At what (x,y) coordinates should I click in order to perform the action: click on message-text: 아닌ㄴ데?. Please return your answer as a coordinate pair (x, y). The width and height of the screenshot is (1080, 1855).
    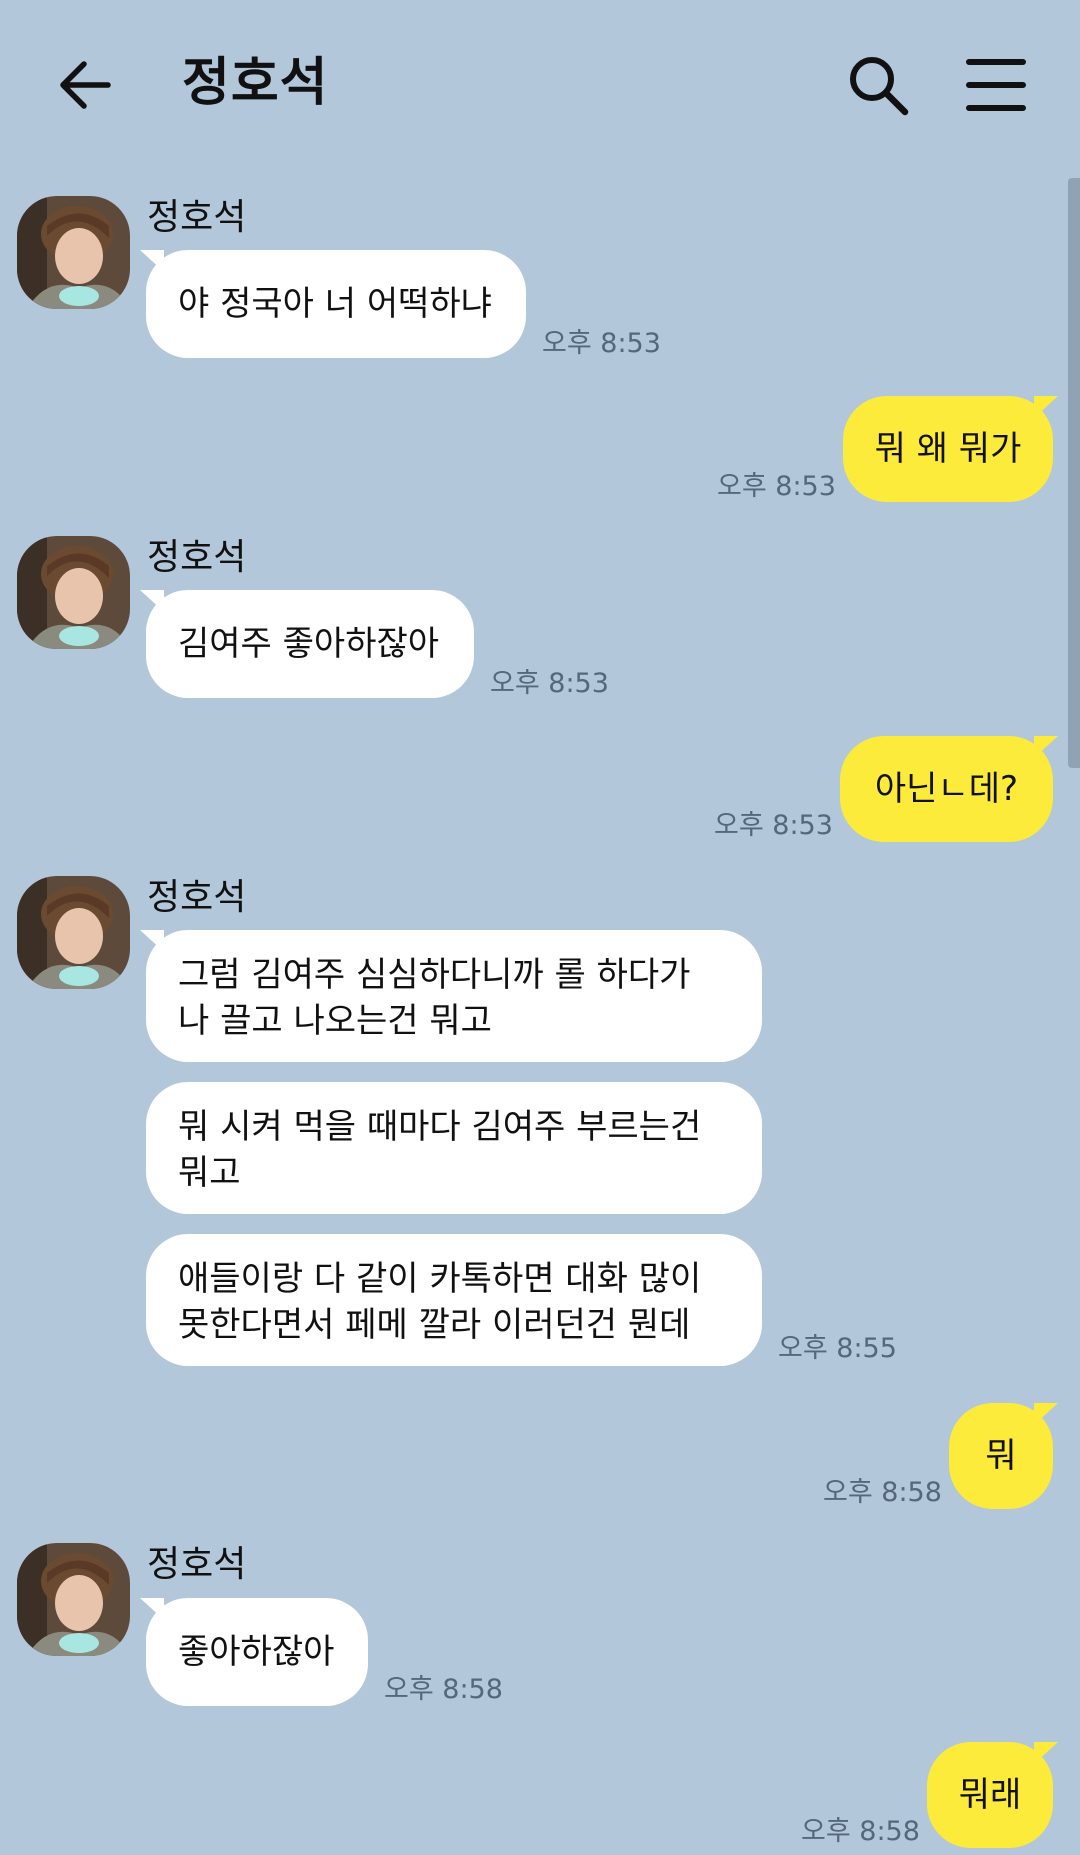
    Looking at the image, I should click on (946, 789).